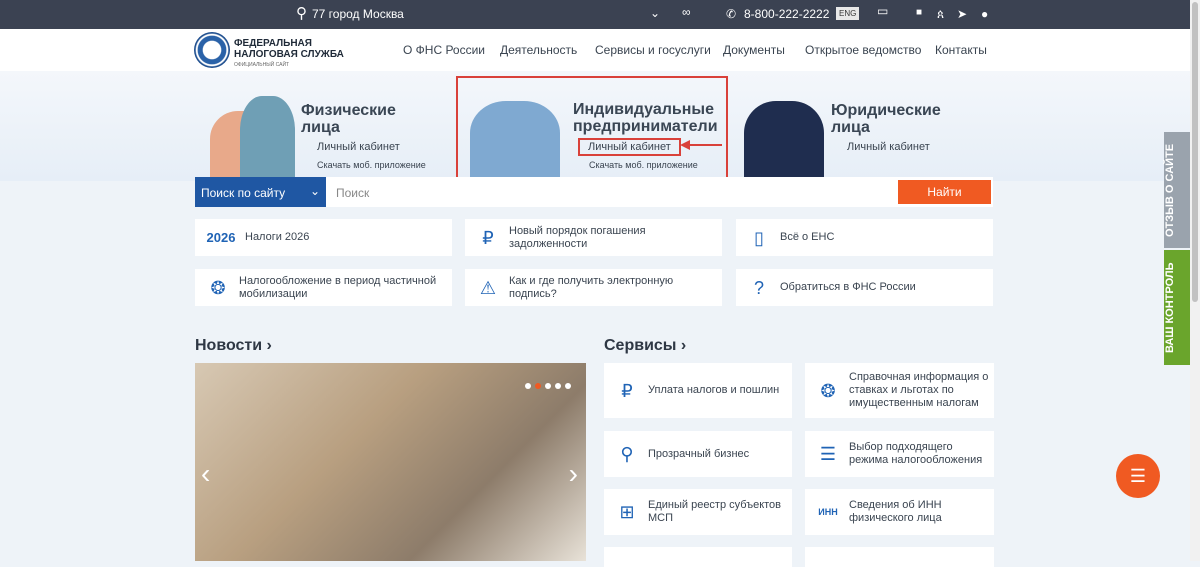  I want to click on fns-emblem-logo, so click(212, 50).